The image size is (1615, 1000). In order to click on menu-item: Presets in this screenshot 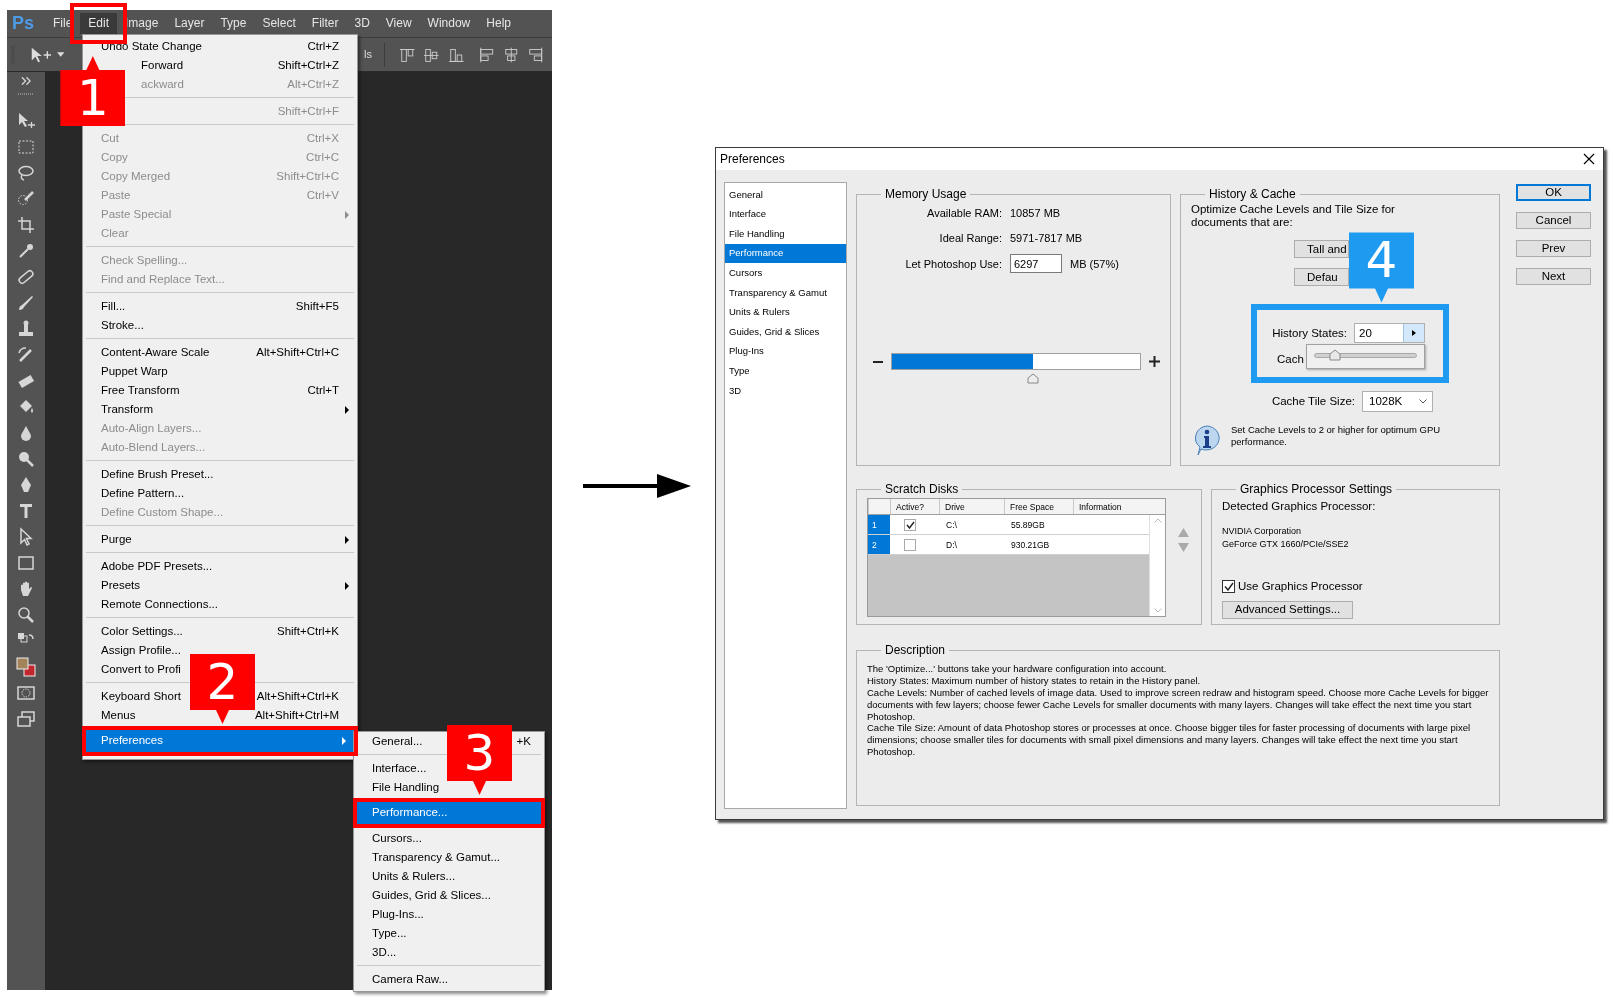, I will do `click(120, 585)`.